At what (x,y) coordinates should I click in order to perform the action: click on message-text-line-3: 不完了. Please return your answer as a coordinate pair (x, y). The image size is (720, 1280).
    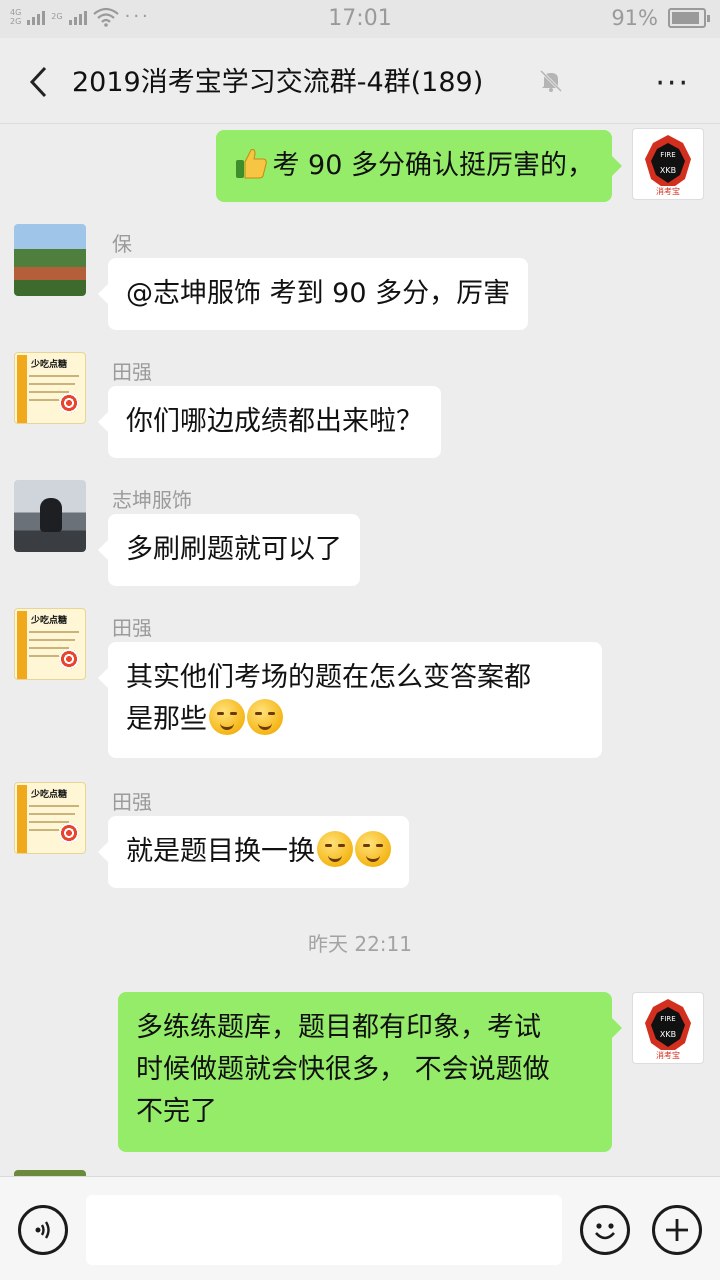
    Looking at the image, I should click on (176, 1111).